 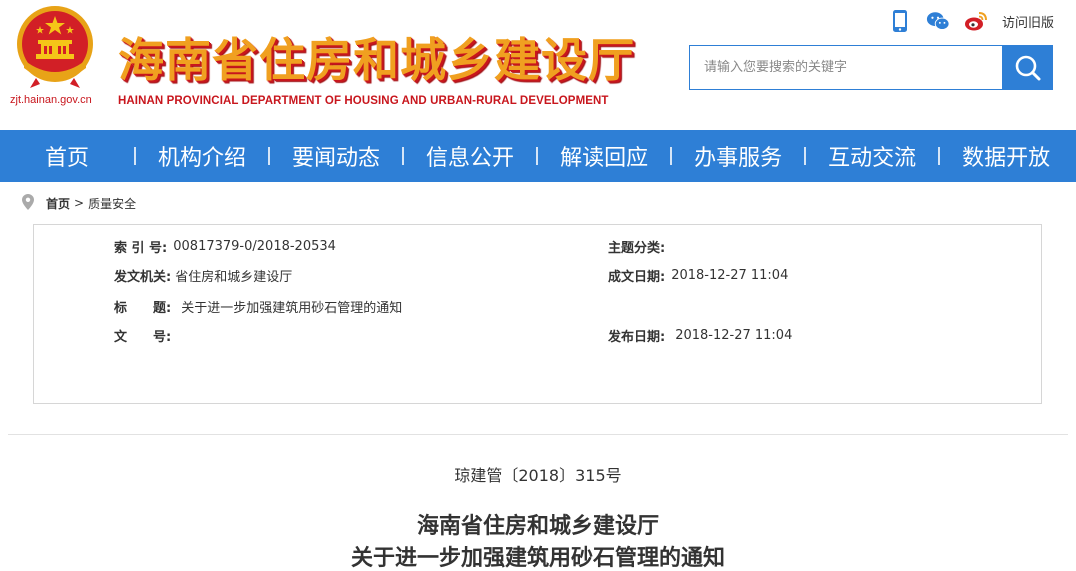 What do you see at coordinates (143, 308) in the screenshot?
I see `meta-title-label: 标 题:` at bounding box center [143, 308].